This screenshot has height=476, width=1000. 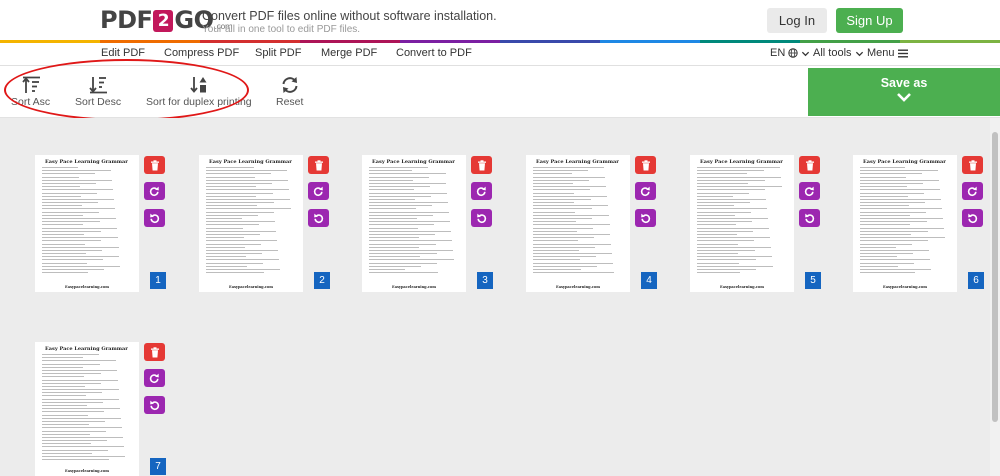 What do you see at coordinates (904, 92) in the screenshot?
I see `save-as-button: Save as` at bounding box center [904, 92].